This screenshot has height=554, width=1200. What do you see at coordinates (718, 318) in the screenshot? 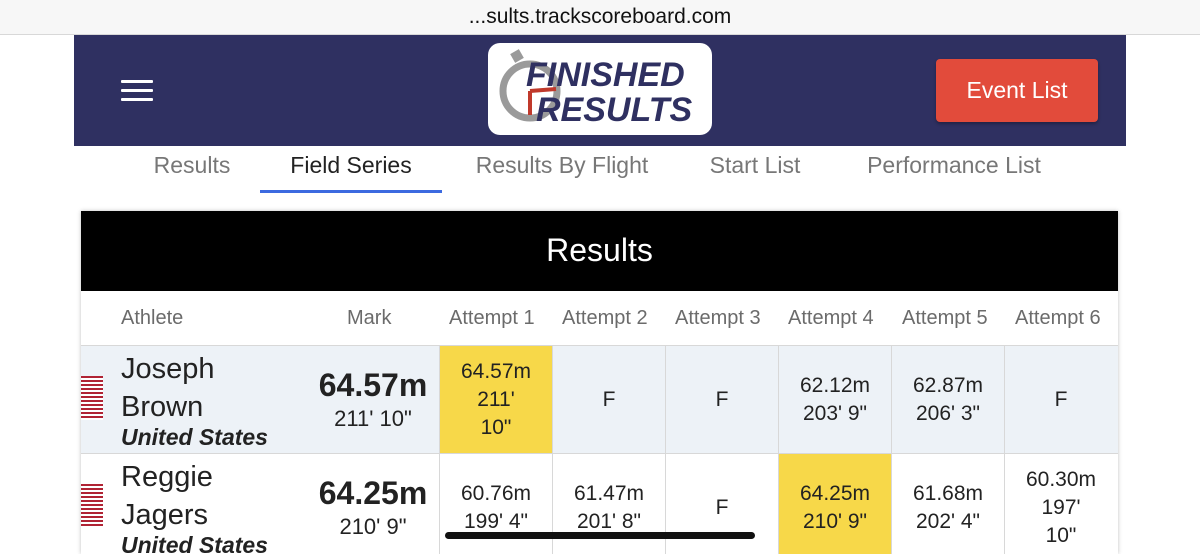
I see `column-header-attempt-3: Attempt 3` at bounding box center [718, 318].